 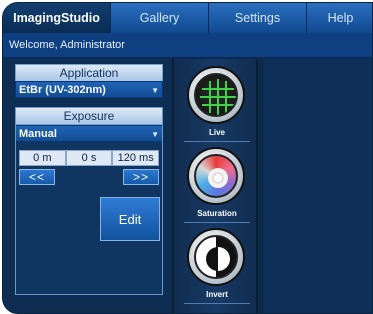 What do you see at coordinates (42, 158) in the screenshot?
I see `exposure-minutes: 0 m` at bounding box center [42, 158].